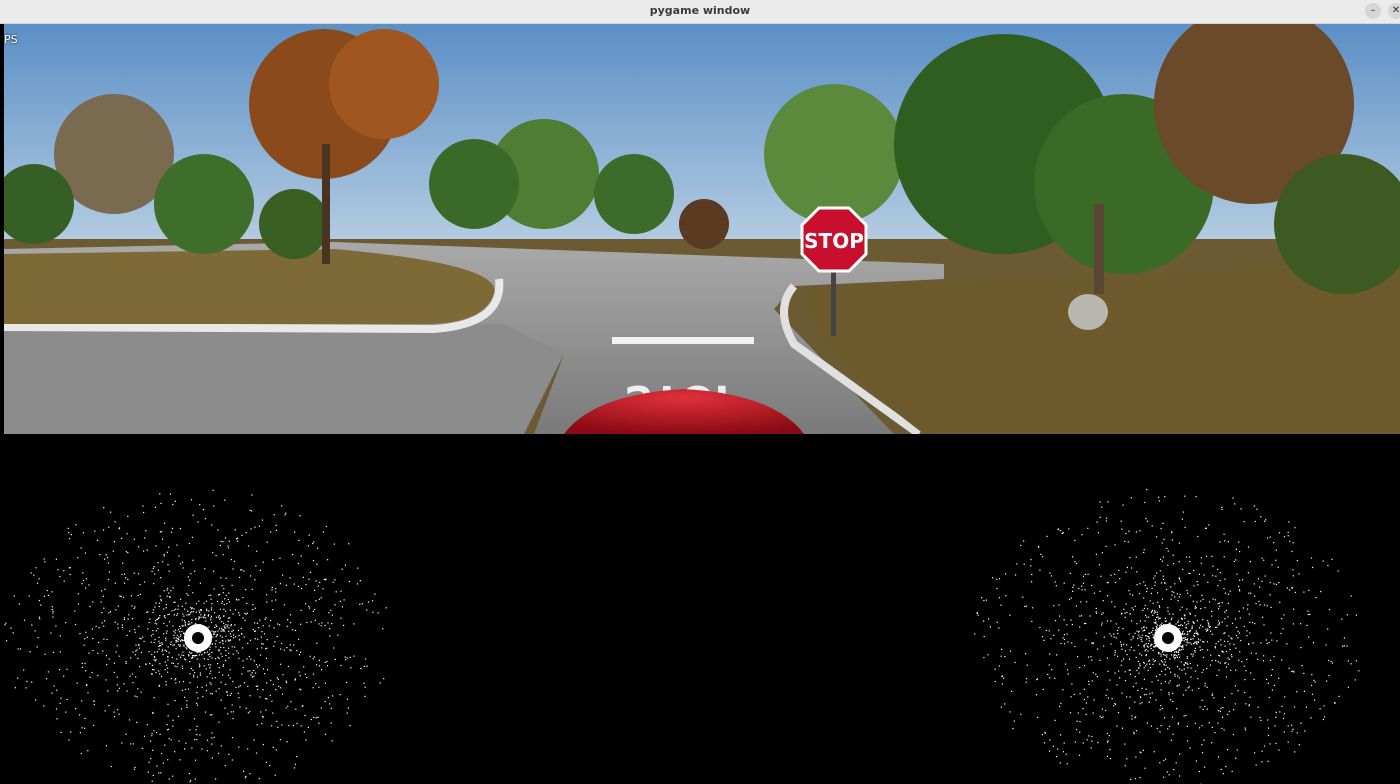 The height and width of the screenshot is (784, 1400). Describe the element at coordinates (1373, 11) in the screenshot. I see `minimize-button: –` at that location.